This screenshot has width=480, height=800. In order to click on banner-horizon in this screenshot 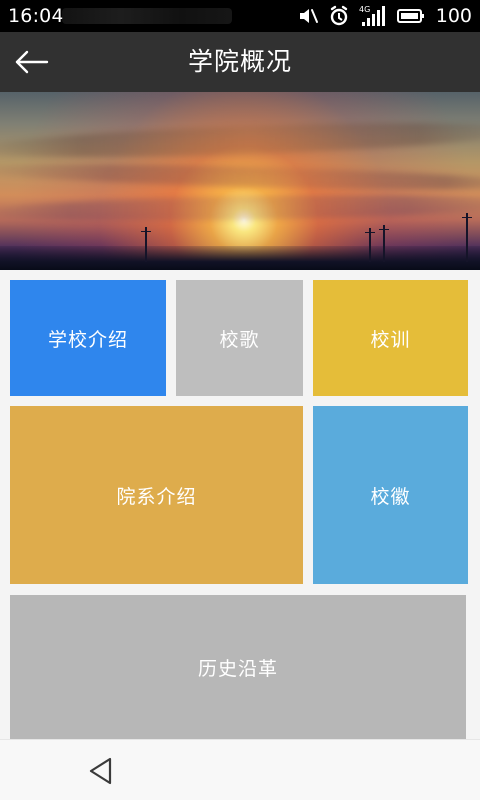, I will do `click(240, 258)`.